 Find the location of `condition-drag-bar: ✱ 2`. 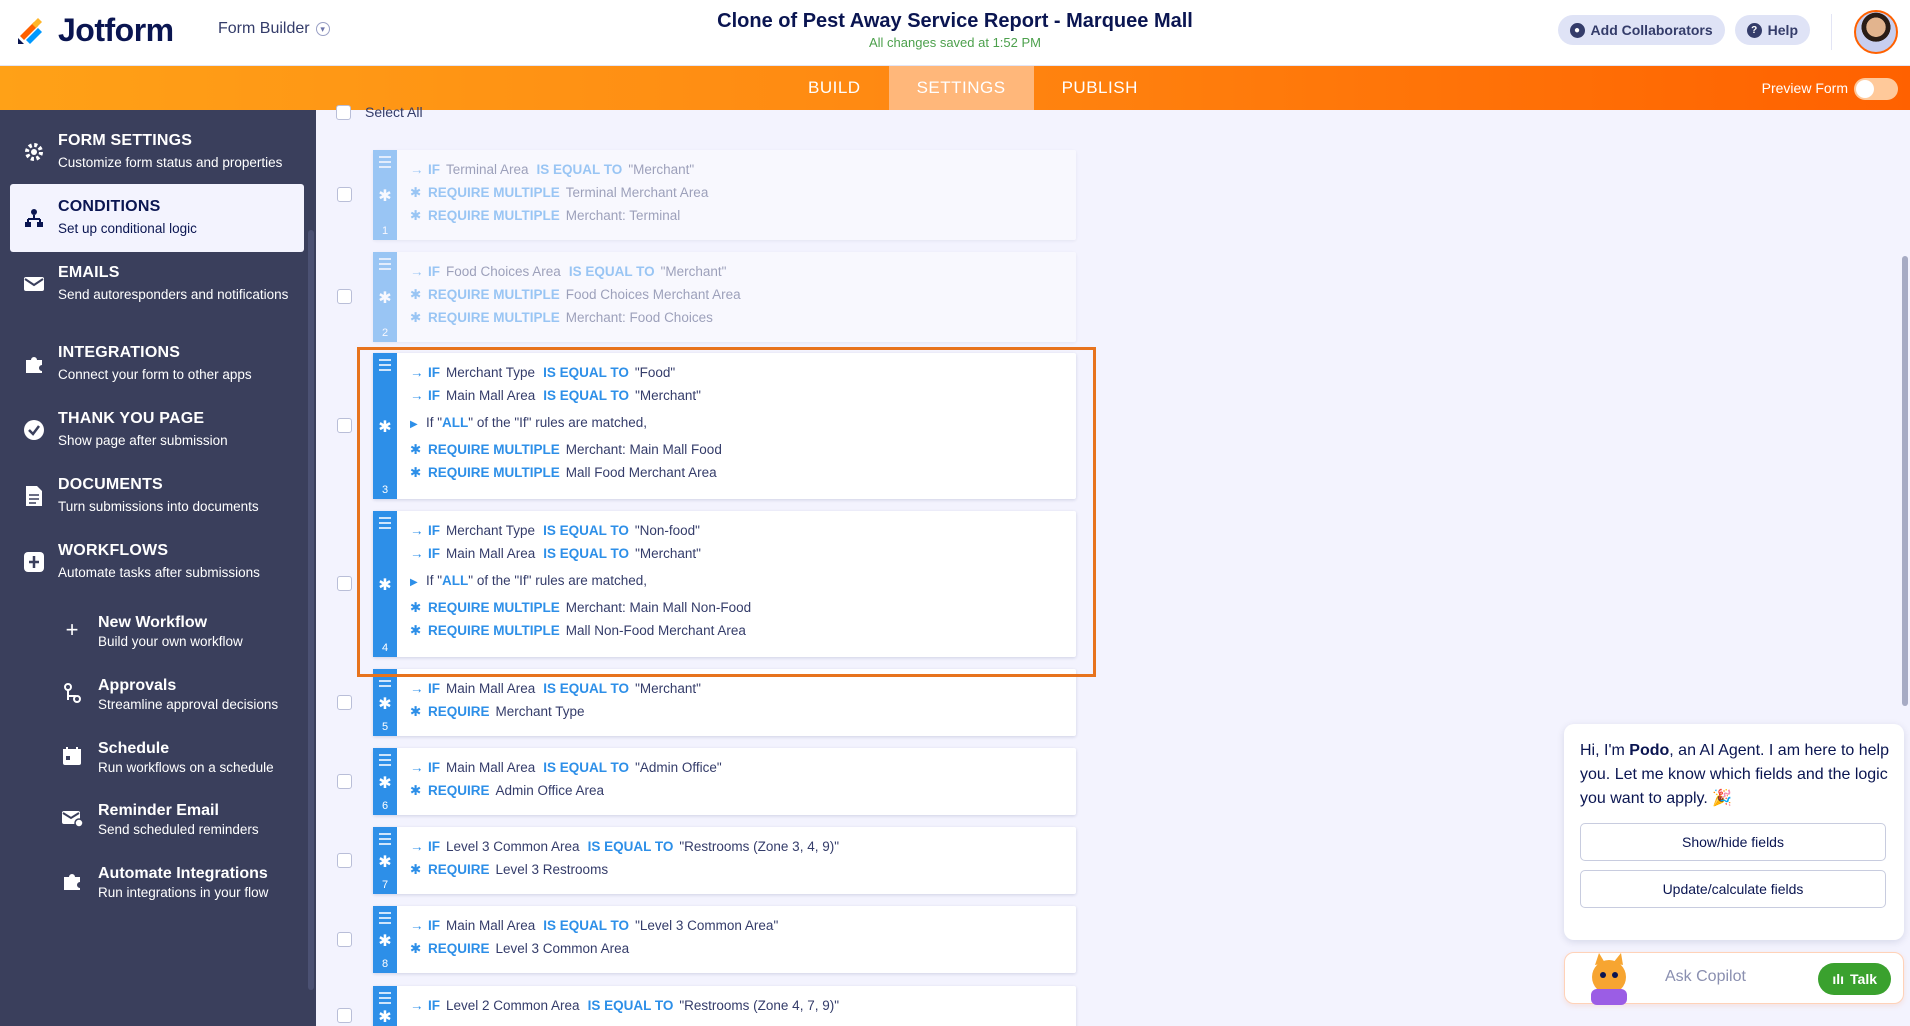

condition-drag-bar: ✱ 2 is located at coordinates (385, 297).